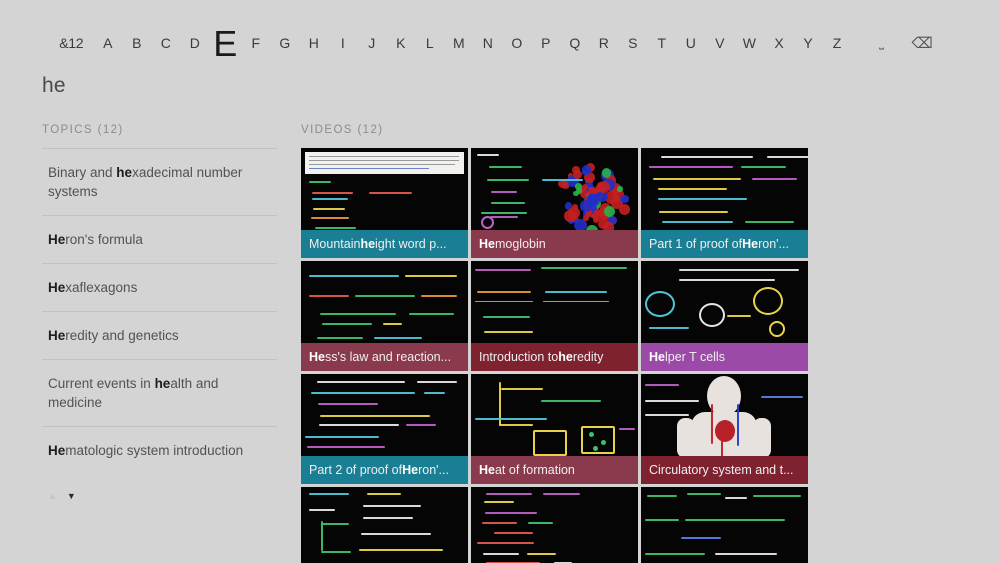  Describe the element at coordinates (285, 43) in the screenshot. I see `alpha-key-g: G` at that location.